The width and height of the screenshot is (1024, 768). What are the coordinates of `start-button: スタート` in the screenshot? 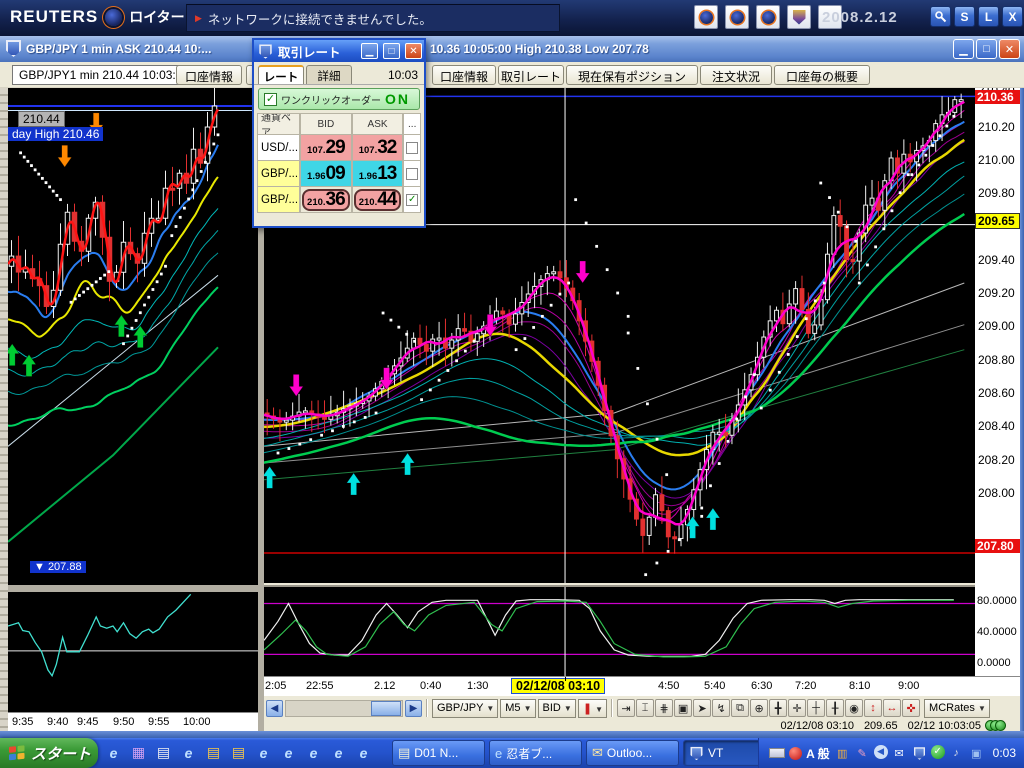 It's located at (49, 753).